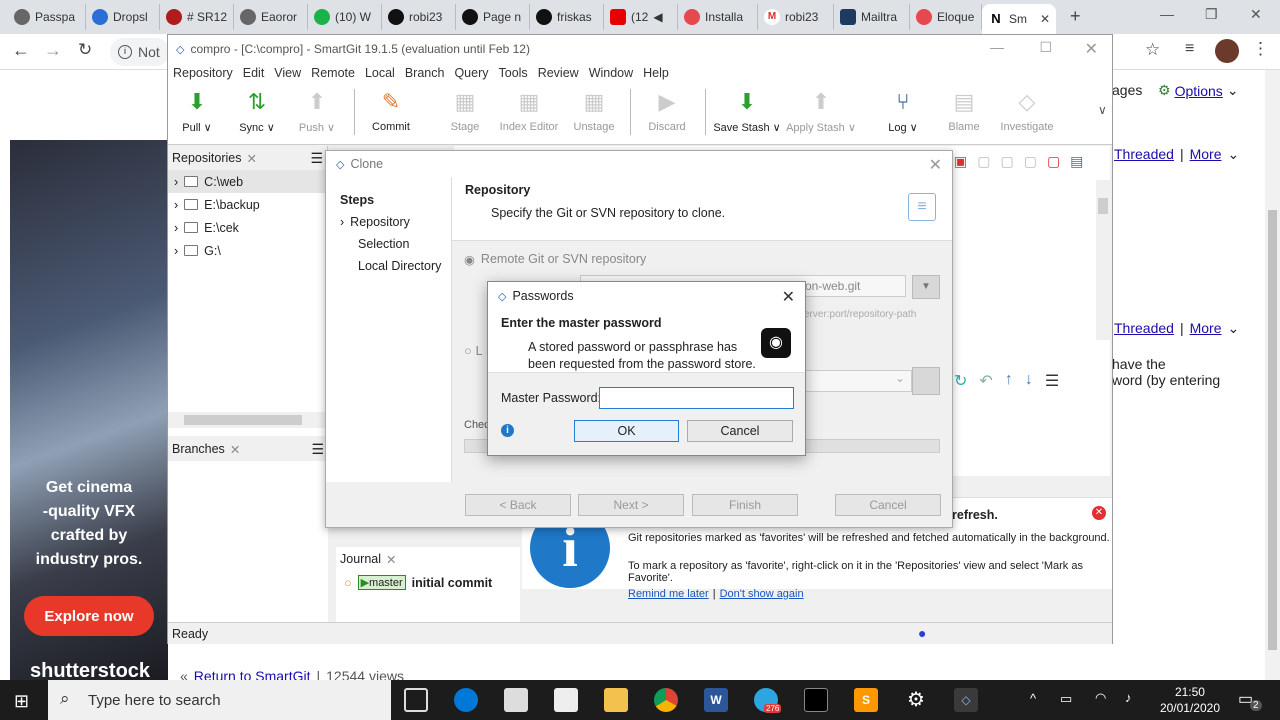 Image resolution: width=1280 pixels, height=720 pixels. I want to click on avatar, so click(1227, 51).